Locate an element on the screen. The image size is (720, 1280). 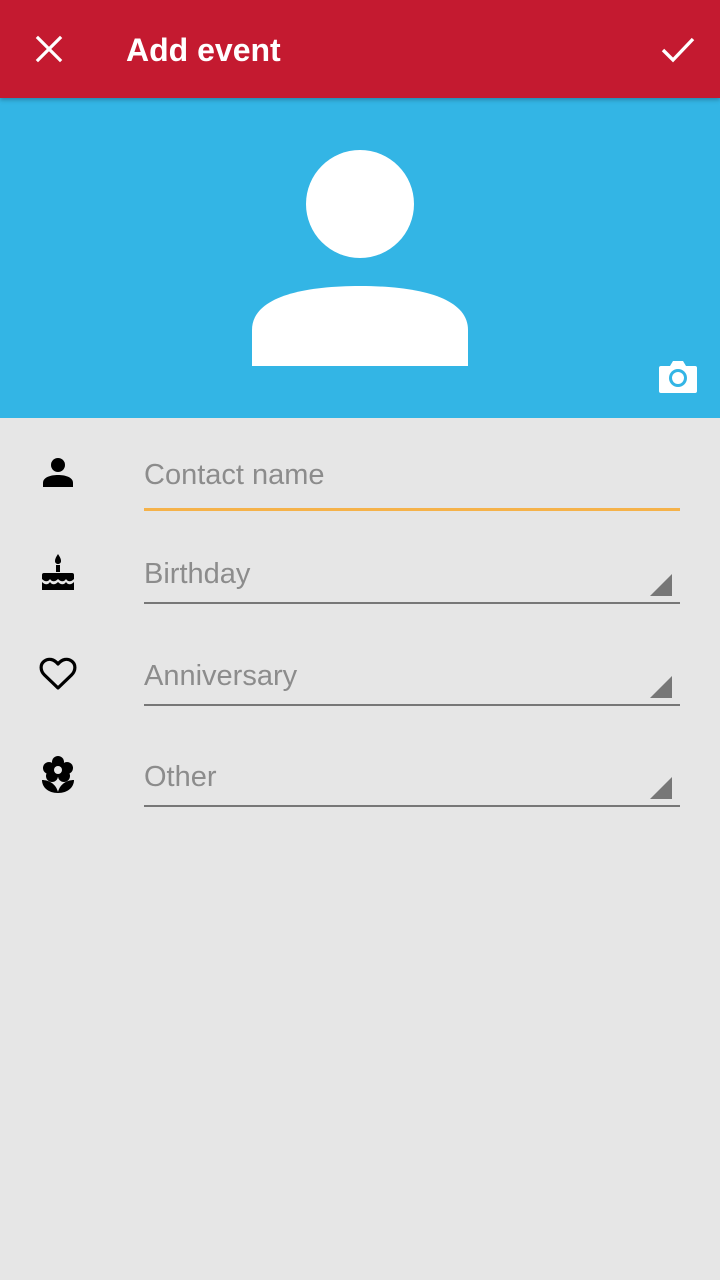
person-silhouette-icon is located at coordinates (360, 258).